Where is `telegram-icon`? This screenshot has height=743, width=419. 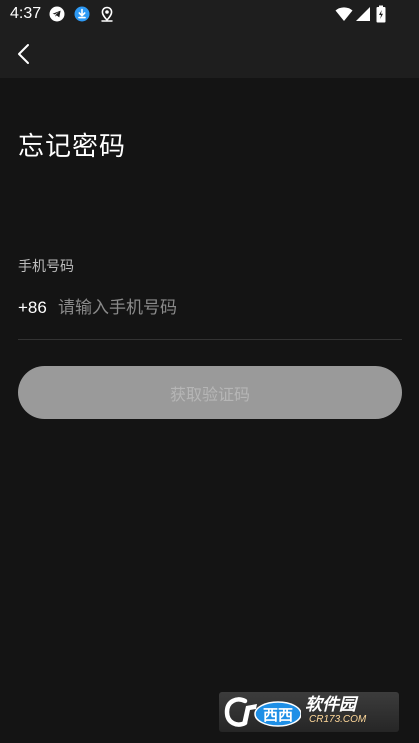 telegram-icon is located at coordinates (57, 14).